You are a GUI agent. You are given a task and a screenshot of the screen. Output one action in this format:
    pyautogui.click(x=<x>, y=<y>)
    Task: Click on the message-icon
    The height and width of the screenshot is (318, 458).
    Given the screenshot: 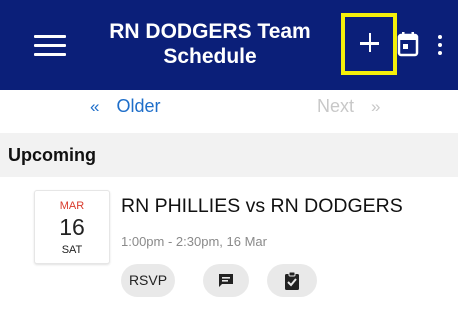 What is the action you would take?
    pyautogui.click(x=226, y=280)
    